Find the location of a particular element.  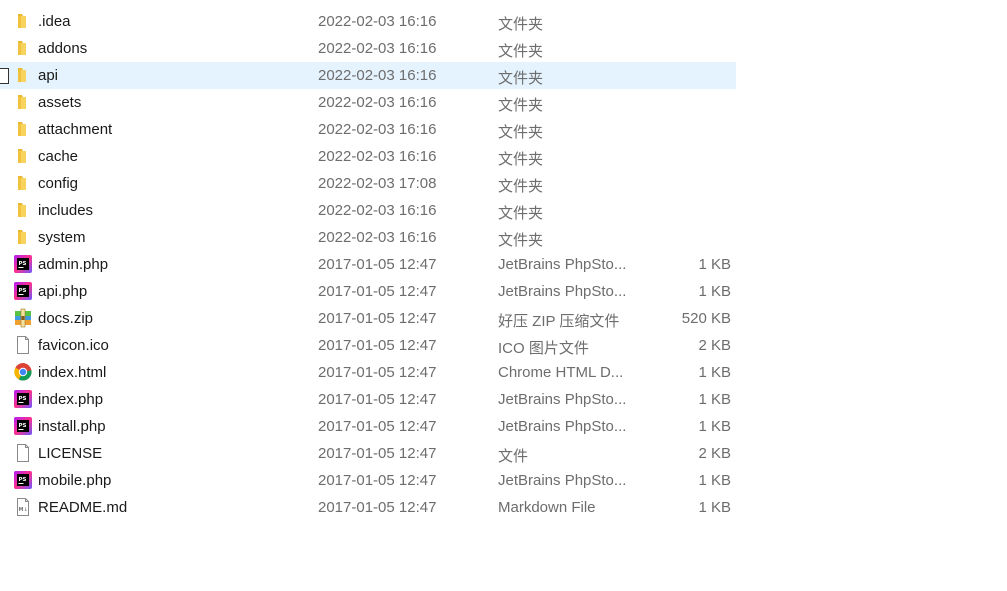

file-row-attachment: attachment 2022-02-03 16:16 文件夹 is located at coordinates (368, 129).